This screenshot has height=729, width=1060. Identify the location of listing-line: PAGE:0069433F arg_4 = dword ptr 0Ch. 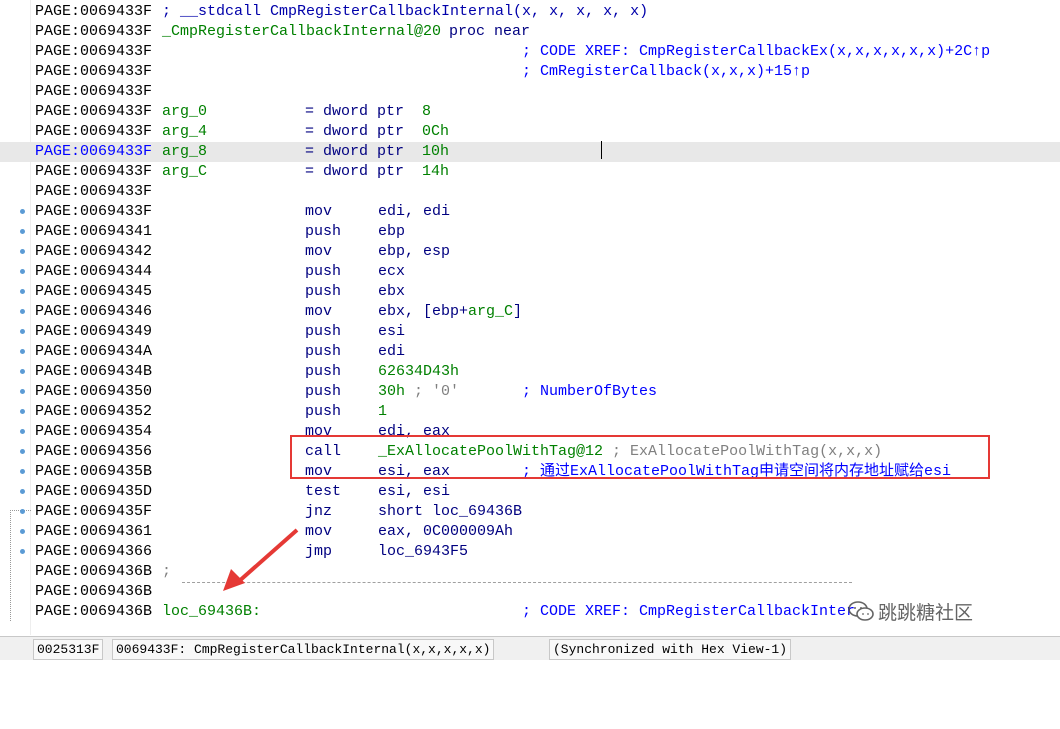
(530, 132).